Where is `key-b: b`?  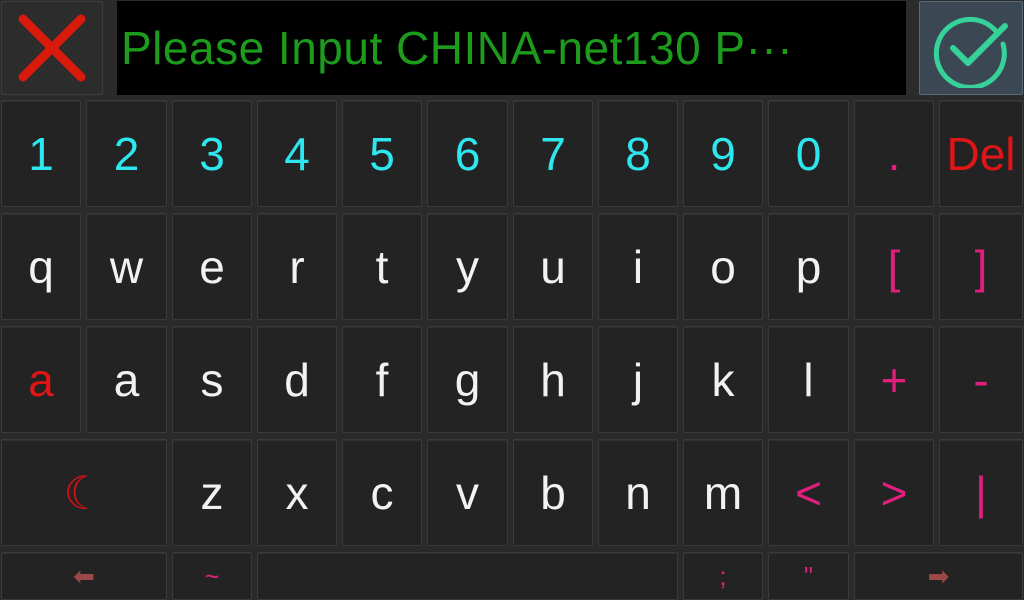
key-b: b is located at coordinates (553, 492).